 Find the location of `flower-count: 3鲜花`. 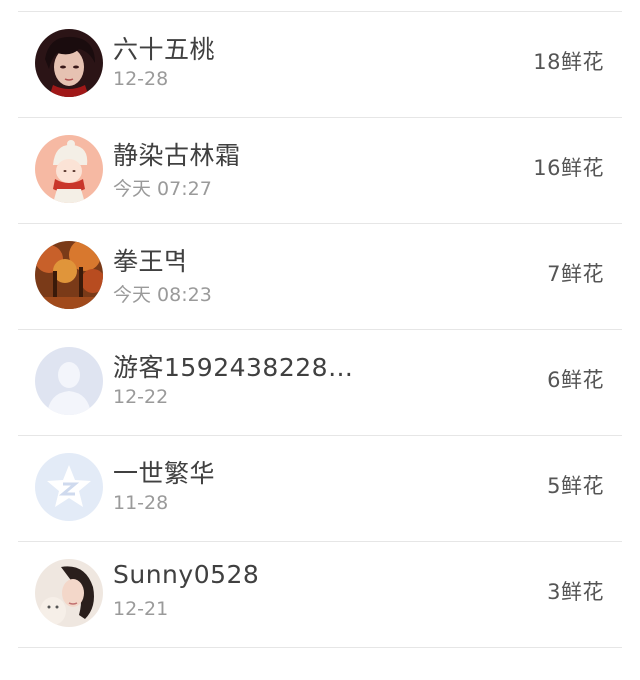

flower-count: 3鲜花 is located at coordinates (575, 592).